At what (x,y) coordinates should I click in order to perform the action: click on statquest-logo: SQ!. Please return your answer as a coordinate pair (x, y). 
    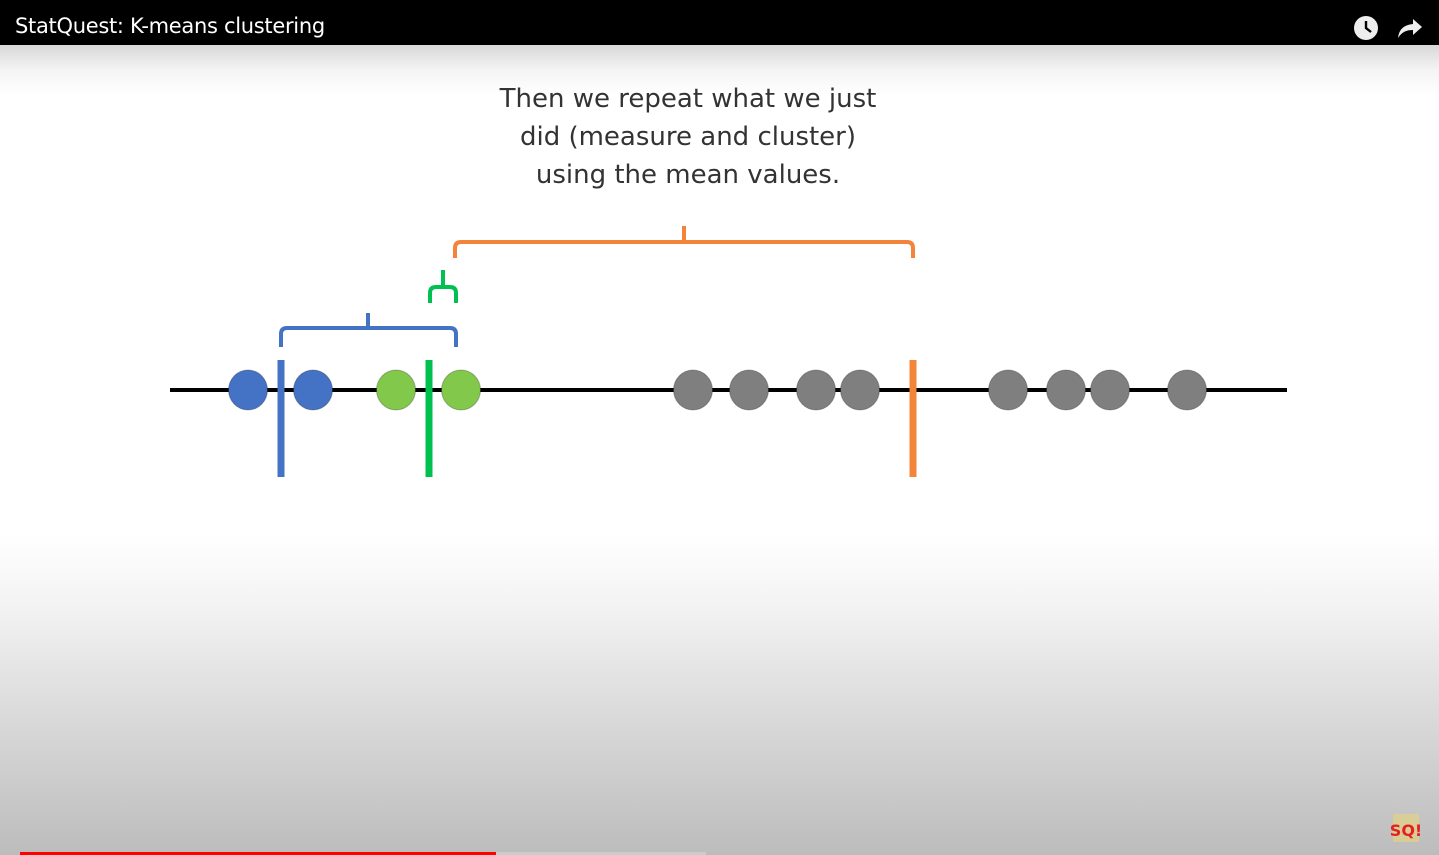
    Looking at the image, I should click on (1406, 828).